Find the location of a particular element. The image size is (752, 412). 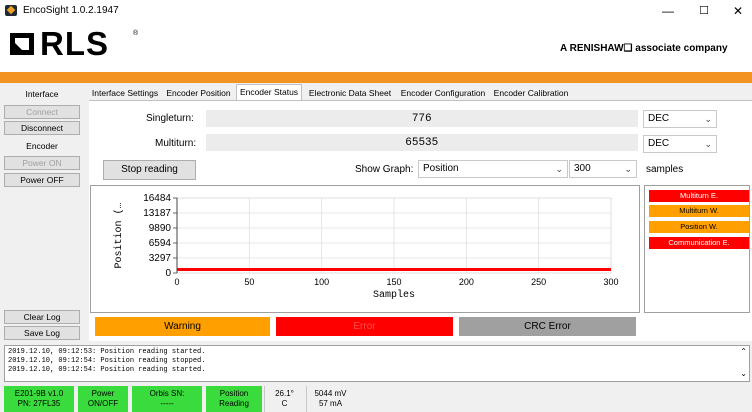

y-tick-label: 16484 is located at coordinates (157, 198).